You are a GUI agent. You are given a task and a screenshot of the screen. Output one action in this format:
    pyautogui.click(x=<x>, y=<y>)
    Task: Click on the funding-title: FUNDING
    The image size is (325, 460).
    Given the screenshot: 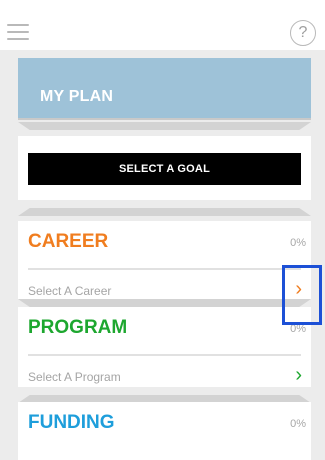 What is the action you would take?
    pyautogui.click(x=71, y=422)
    